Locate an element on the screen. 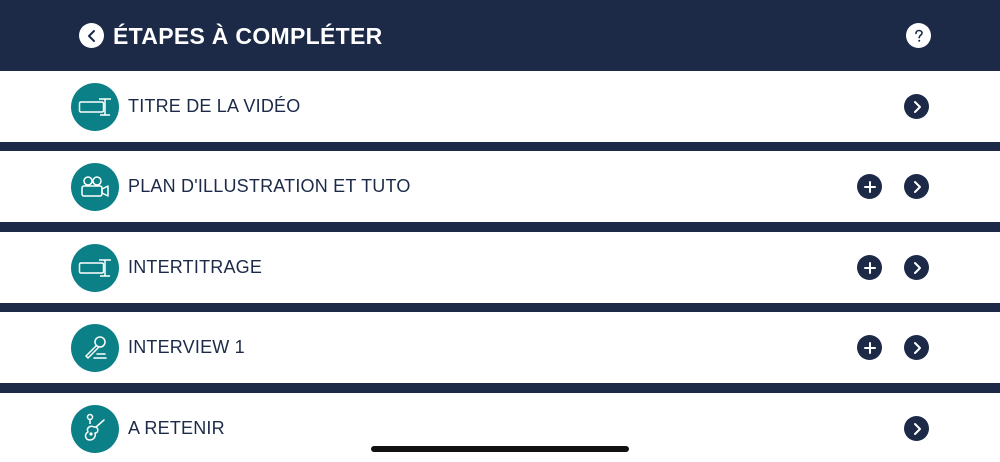 The width and height of the screenshot is (1000, 462). home-indicator is located at coordinates (500, 449).